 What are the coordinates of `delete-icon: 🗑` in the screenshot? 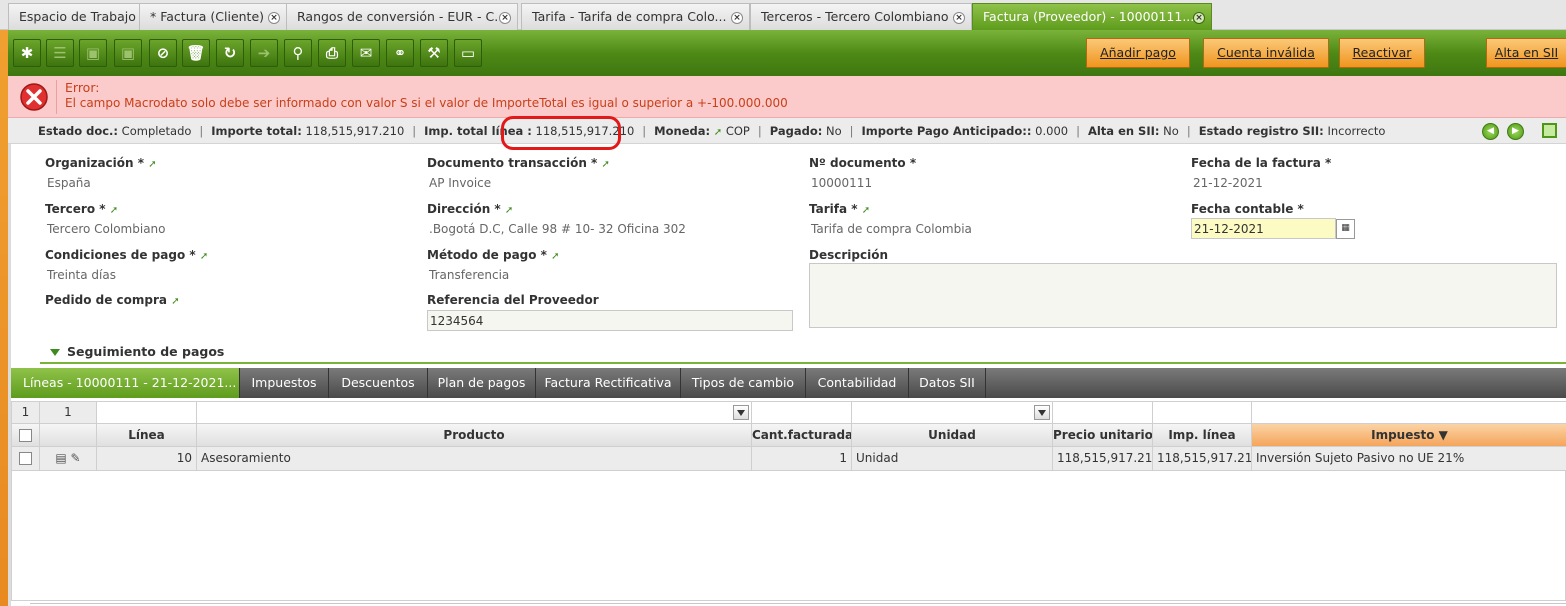 It's located at (196, 53).